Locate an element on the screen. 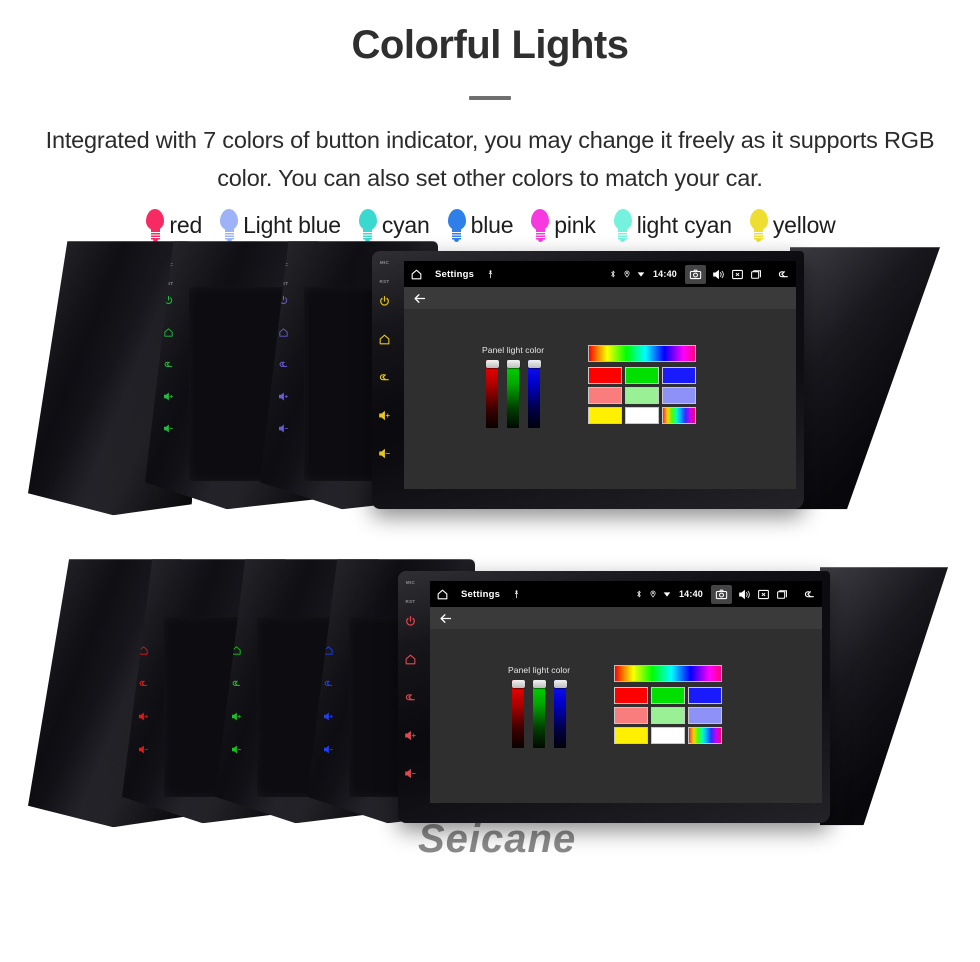 The width and height of the screenshot is (980, 962). legend-item: yellow is located at coordinates (792, 225).